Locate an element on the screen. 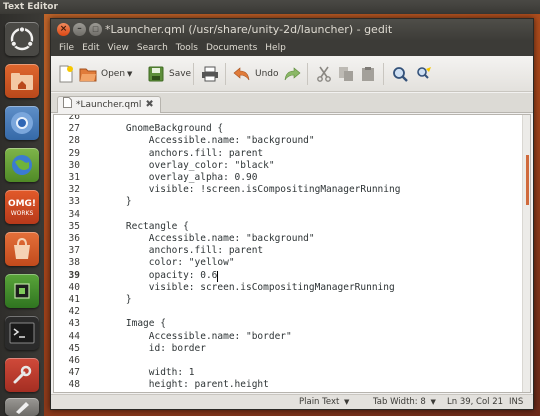 The height and width of the screenshot is (416, 540). shopping-bag-icon is located at coordinates (22, 248).